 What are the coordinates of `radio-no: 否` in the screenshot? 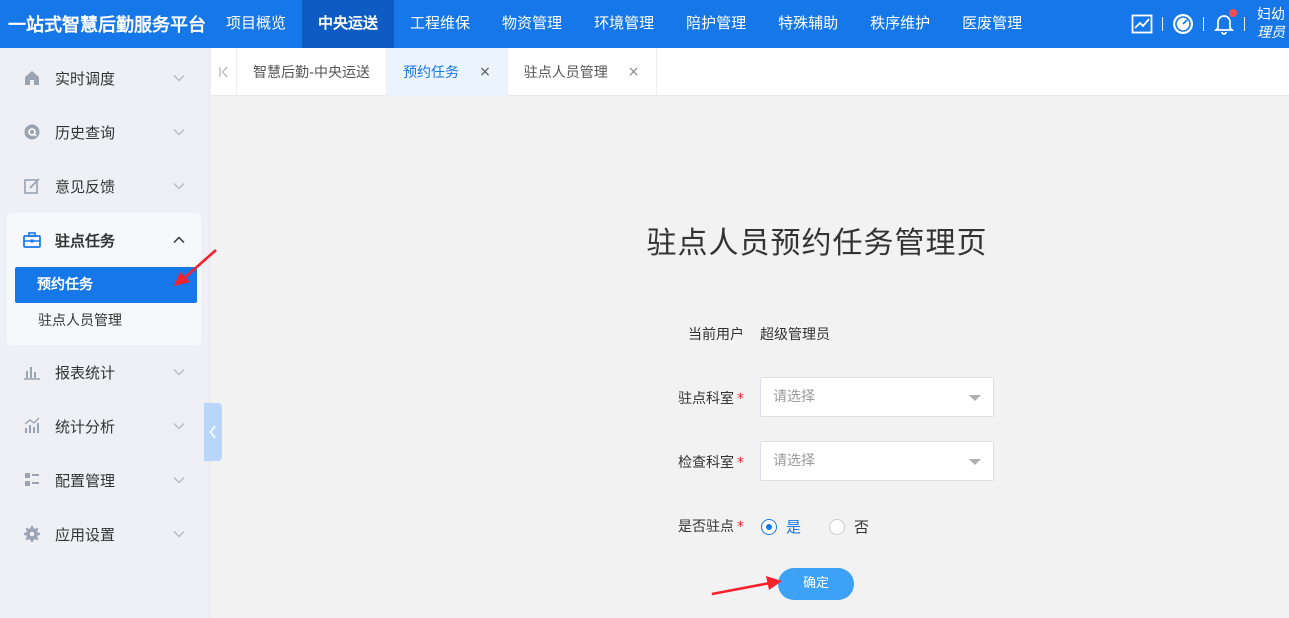 It's located at (849, 526).